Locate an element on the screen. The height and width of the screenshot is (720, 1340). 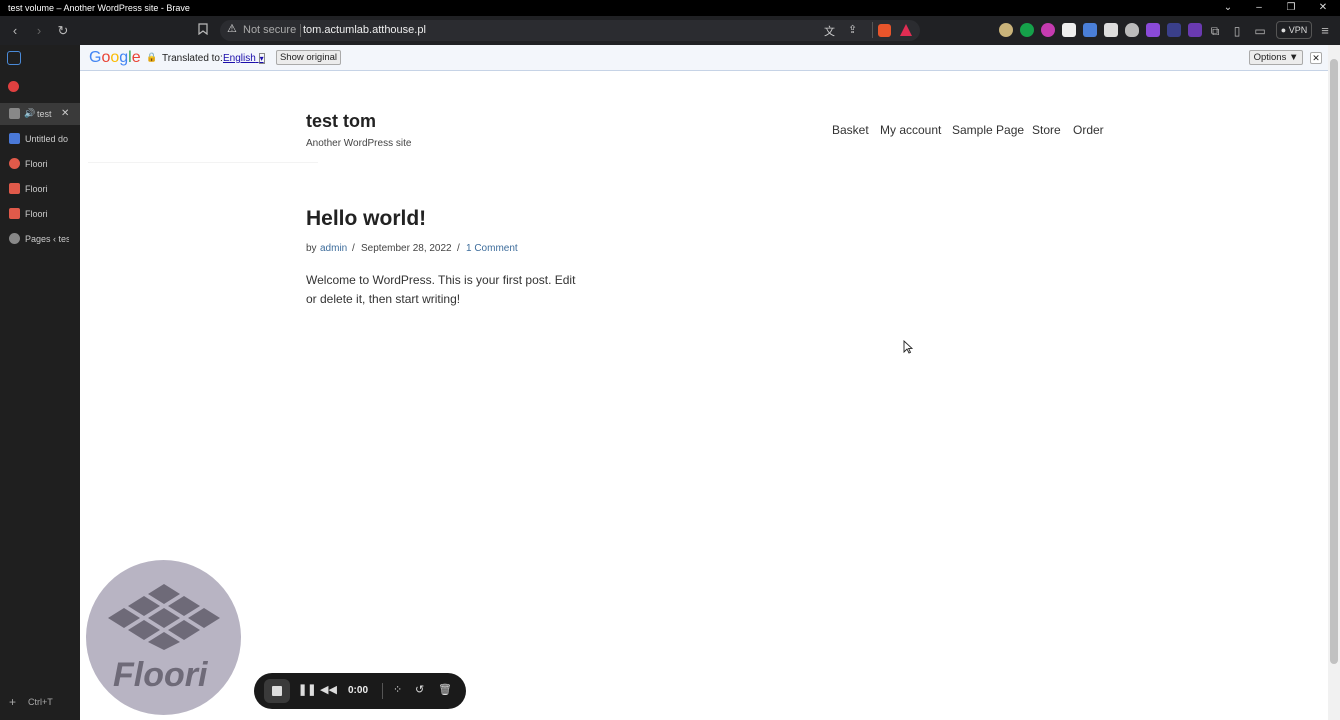
security-label: Not secure is located at coordinates (269, 30).